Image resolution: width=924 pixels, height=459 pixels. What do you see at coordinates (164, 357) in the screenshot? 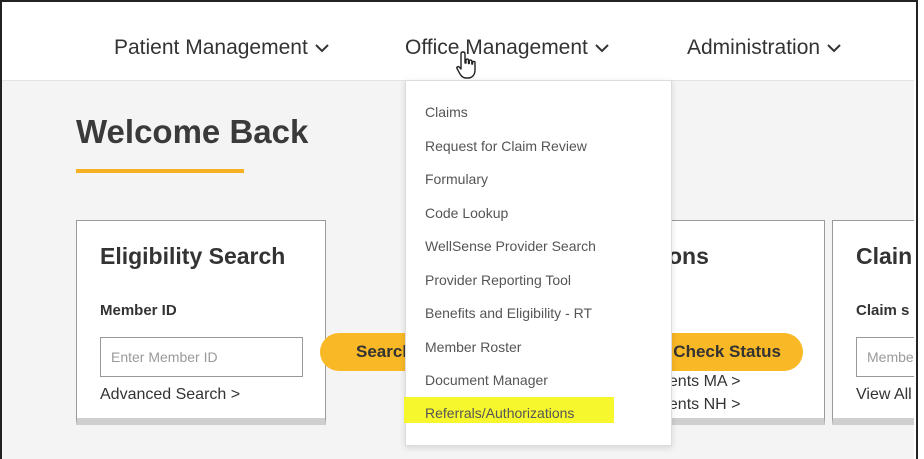
I see `member-id-placeholder: Enter Member ID` at bounding box center [164, 357].